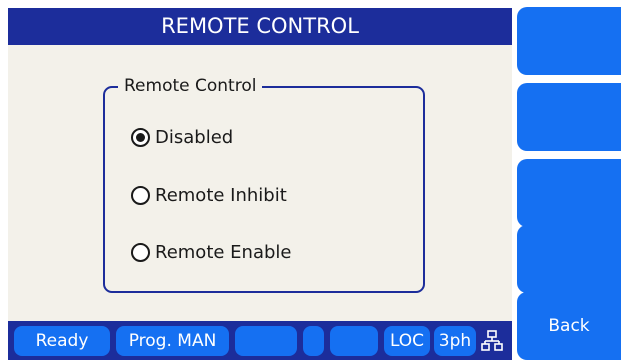 This screenshot has width=621, height=360. What do you see at coordinates (455, 341) in the screenshot?
I see `status-phase: 3ph` at bounding box center [455, 341].